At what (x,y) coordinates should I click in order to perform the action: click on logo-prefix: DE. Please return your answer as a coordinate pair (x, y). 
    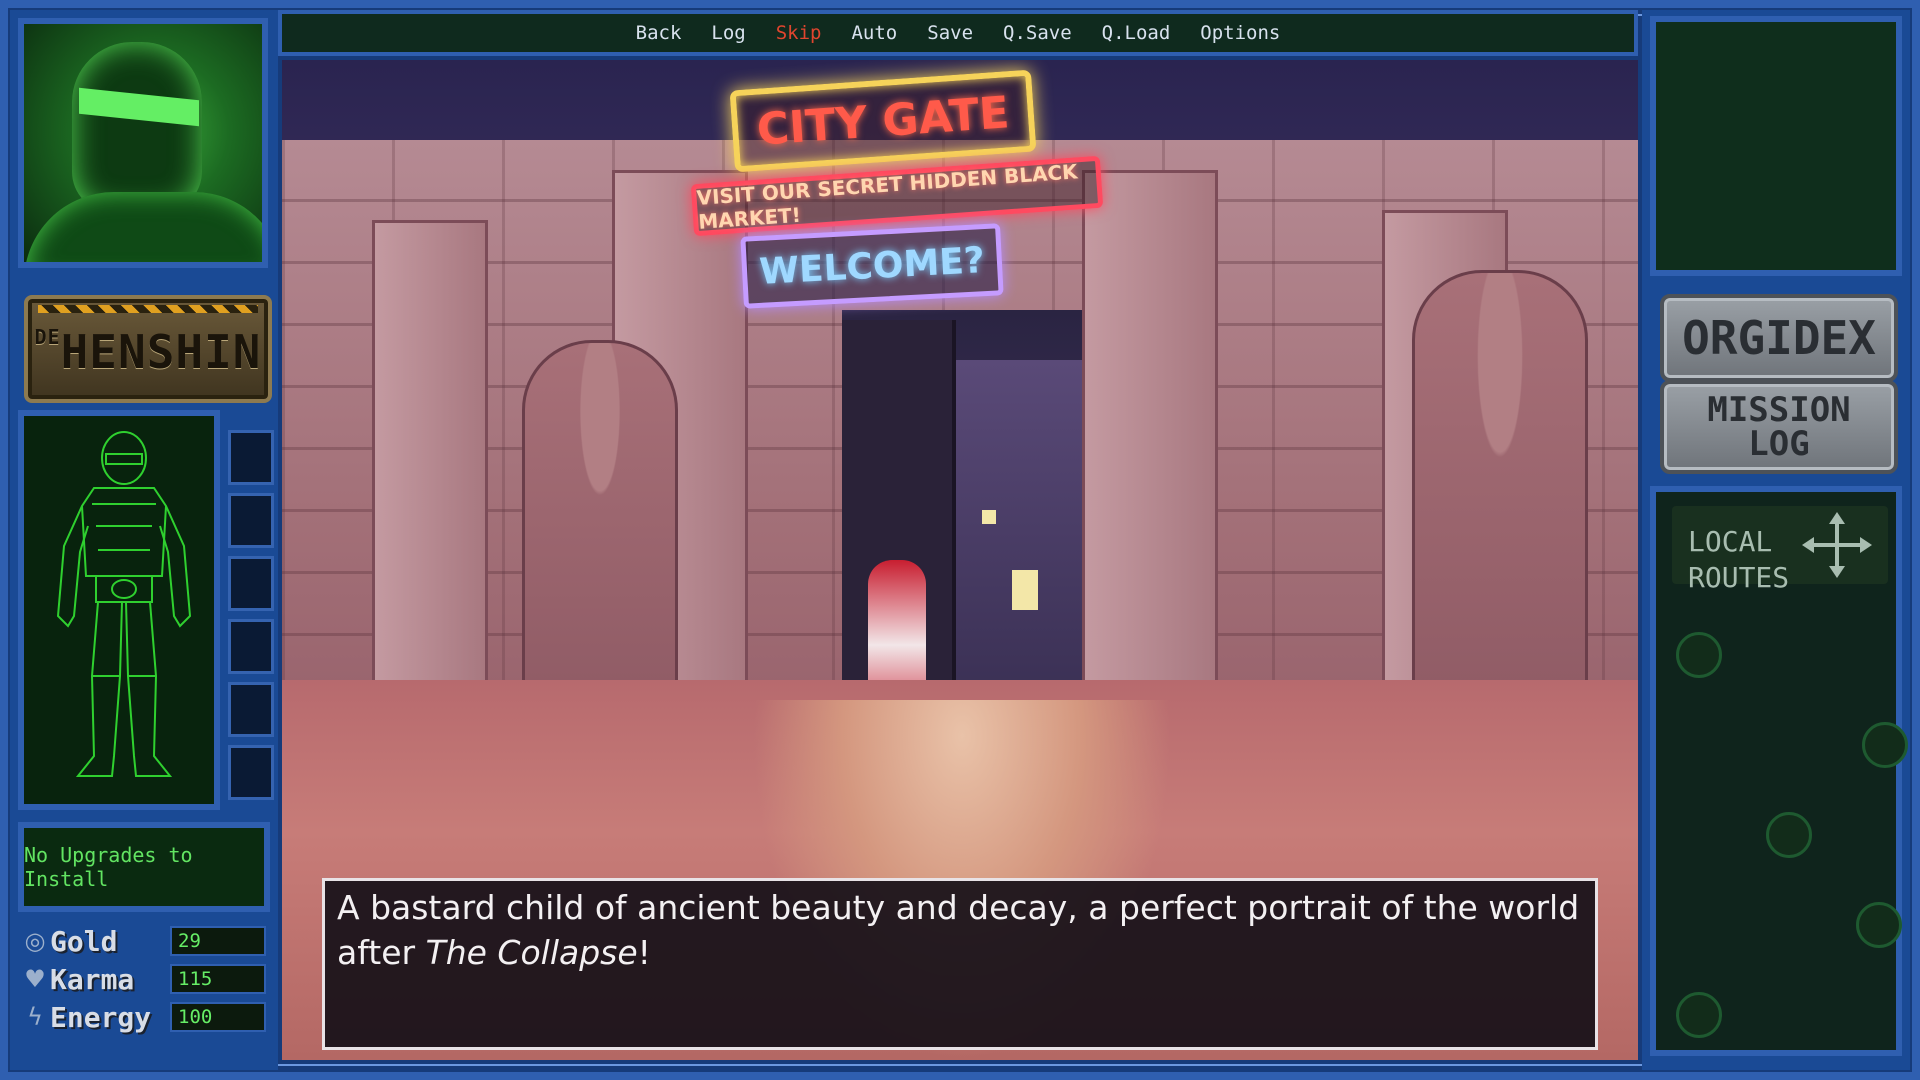
    Looking at the image, I should click on (47, 337).